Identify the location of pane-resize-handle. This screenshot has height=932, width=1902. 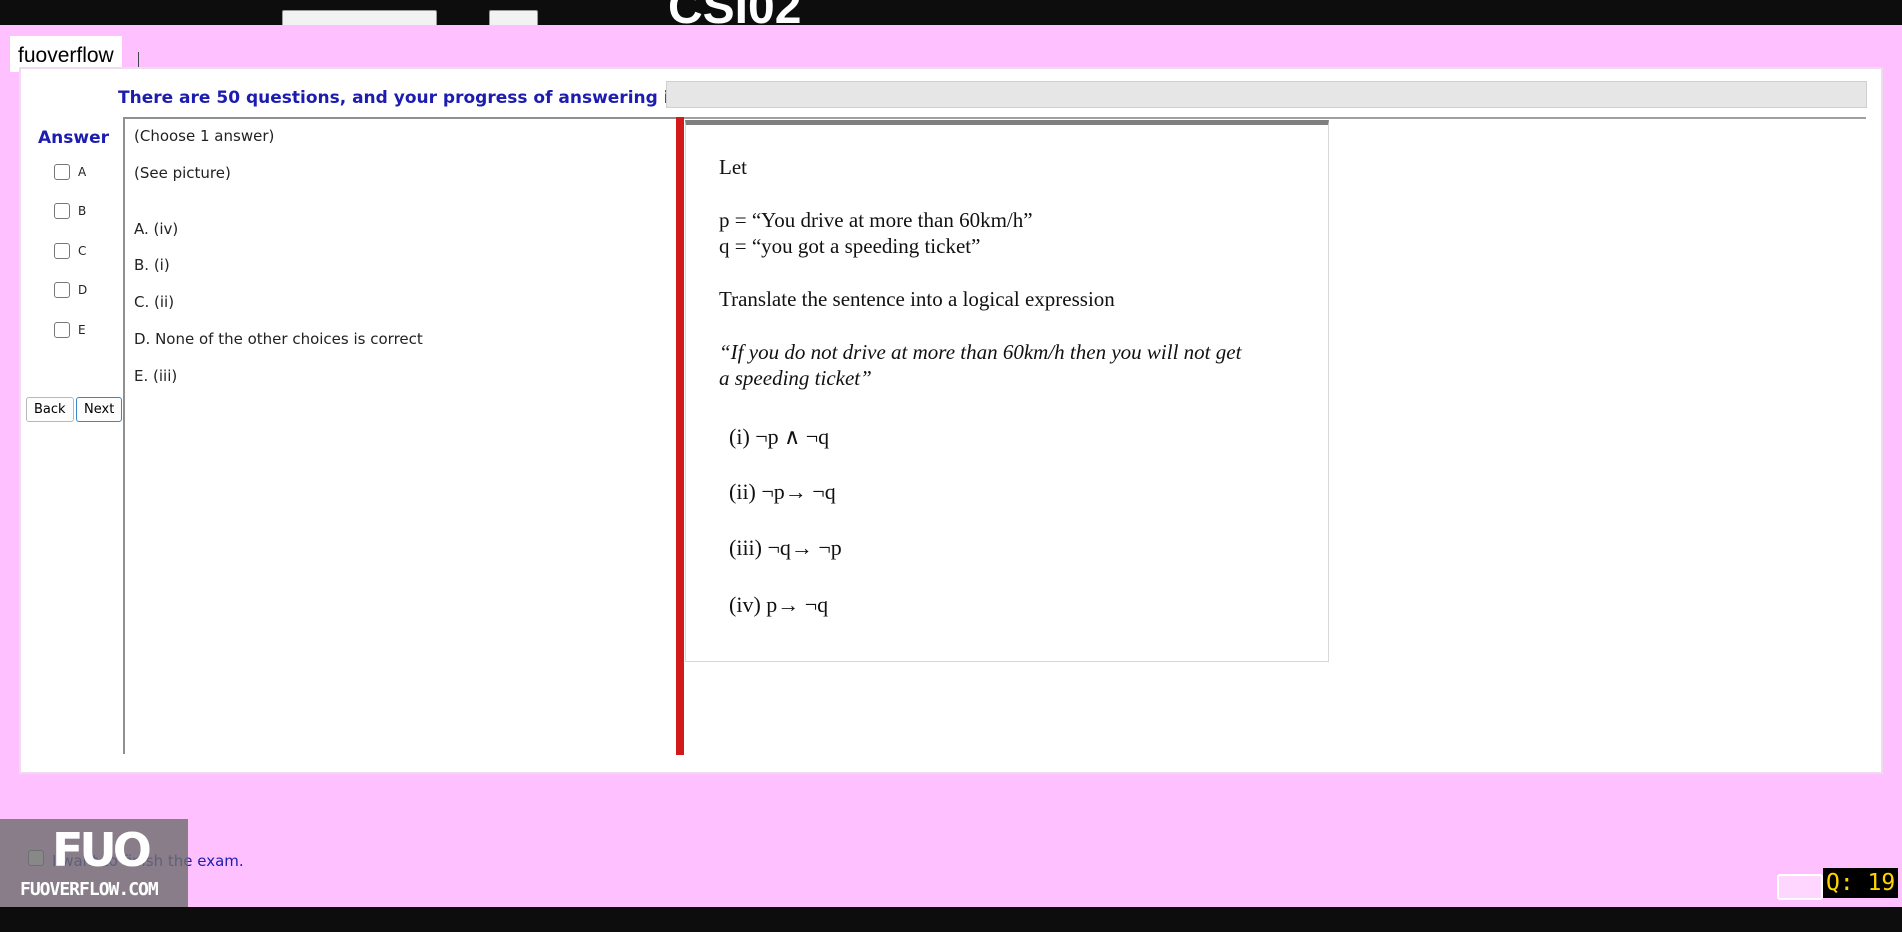
(680, 436).